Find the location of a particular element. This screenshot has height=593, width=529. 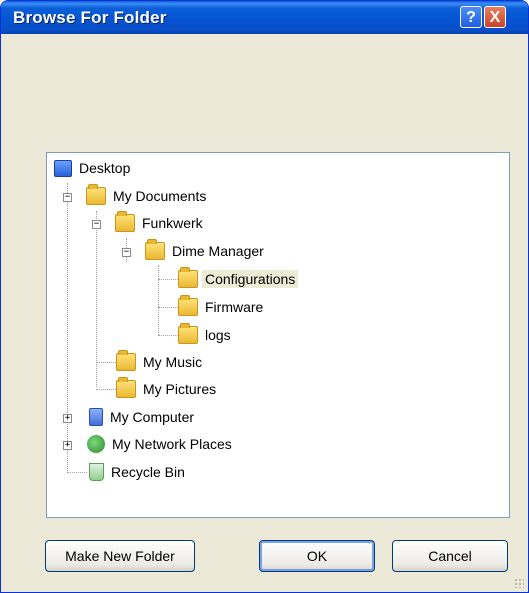

tree-item-label: My Documents is located at coordinates (160, 196).